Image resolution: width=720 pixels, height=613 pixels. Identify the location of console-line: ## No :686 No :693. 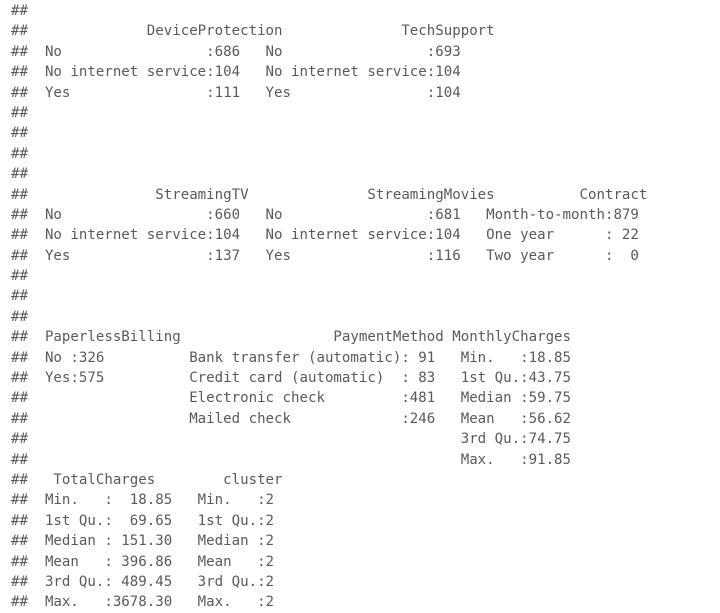
(261, 51).